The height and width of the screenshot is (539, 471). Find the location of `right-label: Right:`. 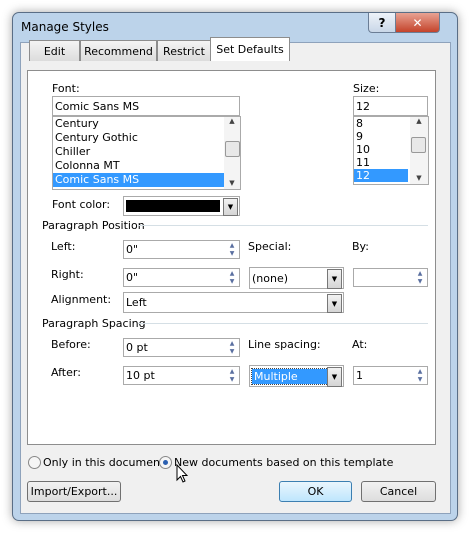

right-label: Right: is located at coordinates (67, 274).